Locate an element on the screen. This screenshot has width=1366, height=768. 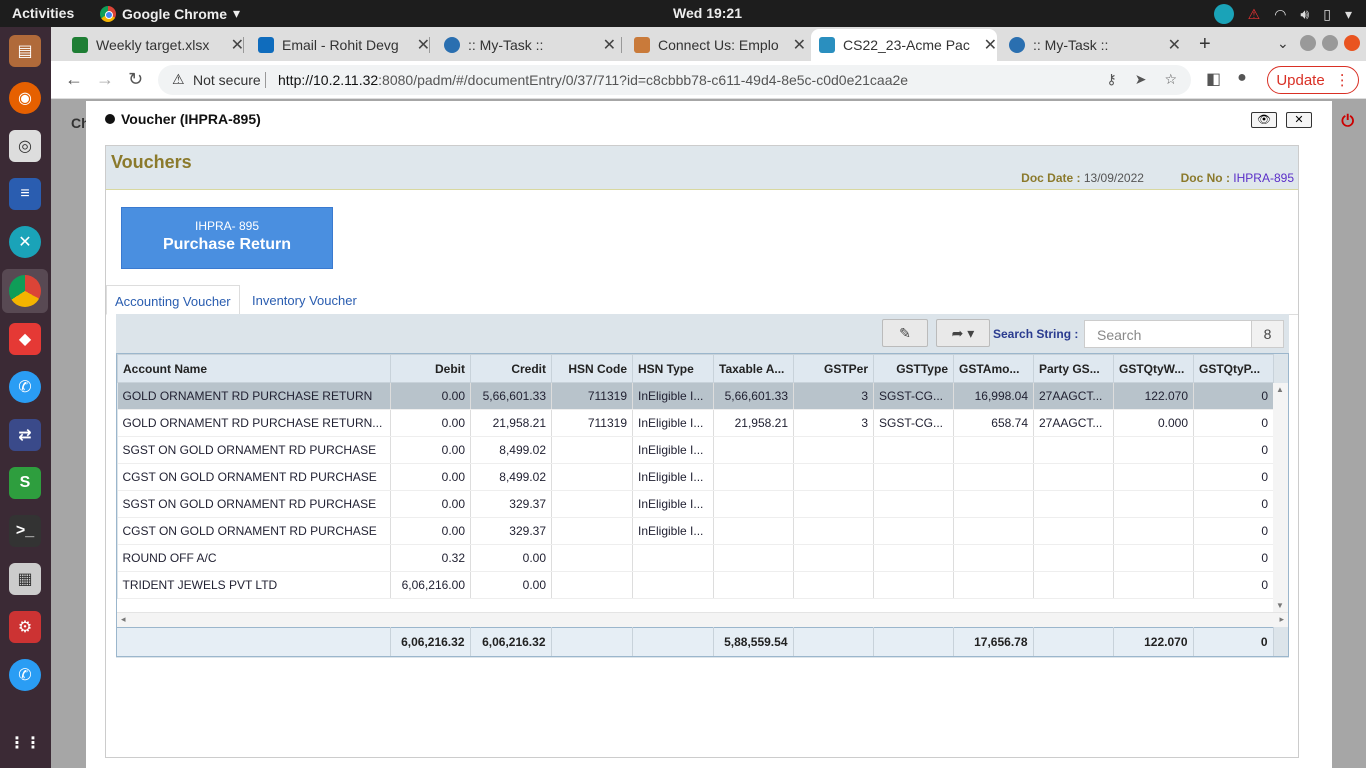
volume-icon: 🔊︎ is located at coordinates (1304, 14).